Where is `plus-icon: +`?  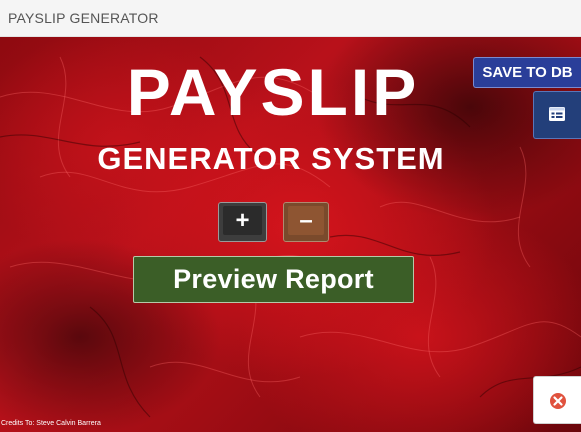
plus-icon: + is located at coordinates (242, 220).